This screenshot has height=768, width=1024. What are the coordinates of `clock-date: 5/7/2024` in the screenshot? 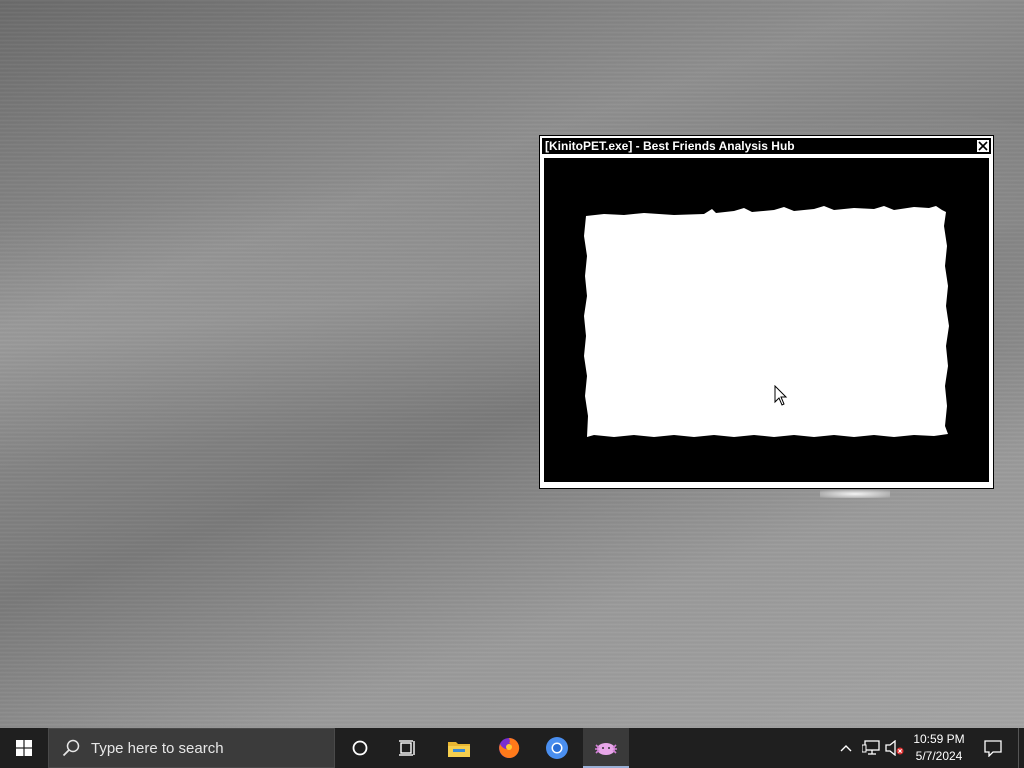 It's located at (939, 756).